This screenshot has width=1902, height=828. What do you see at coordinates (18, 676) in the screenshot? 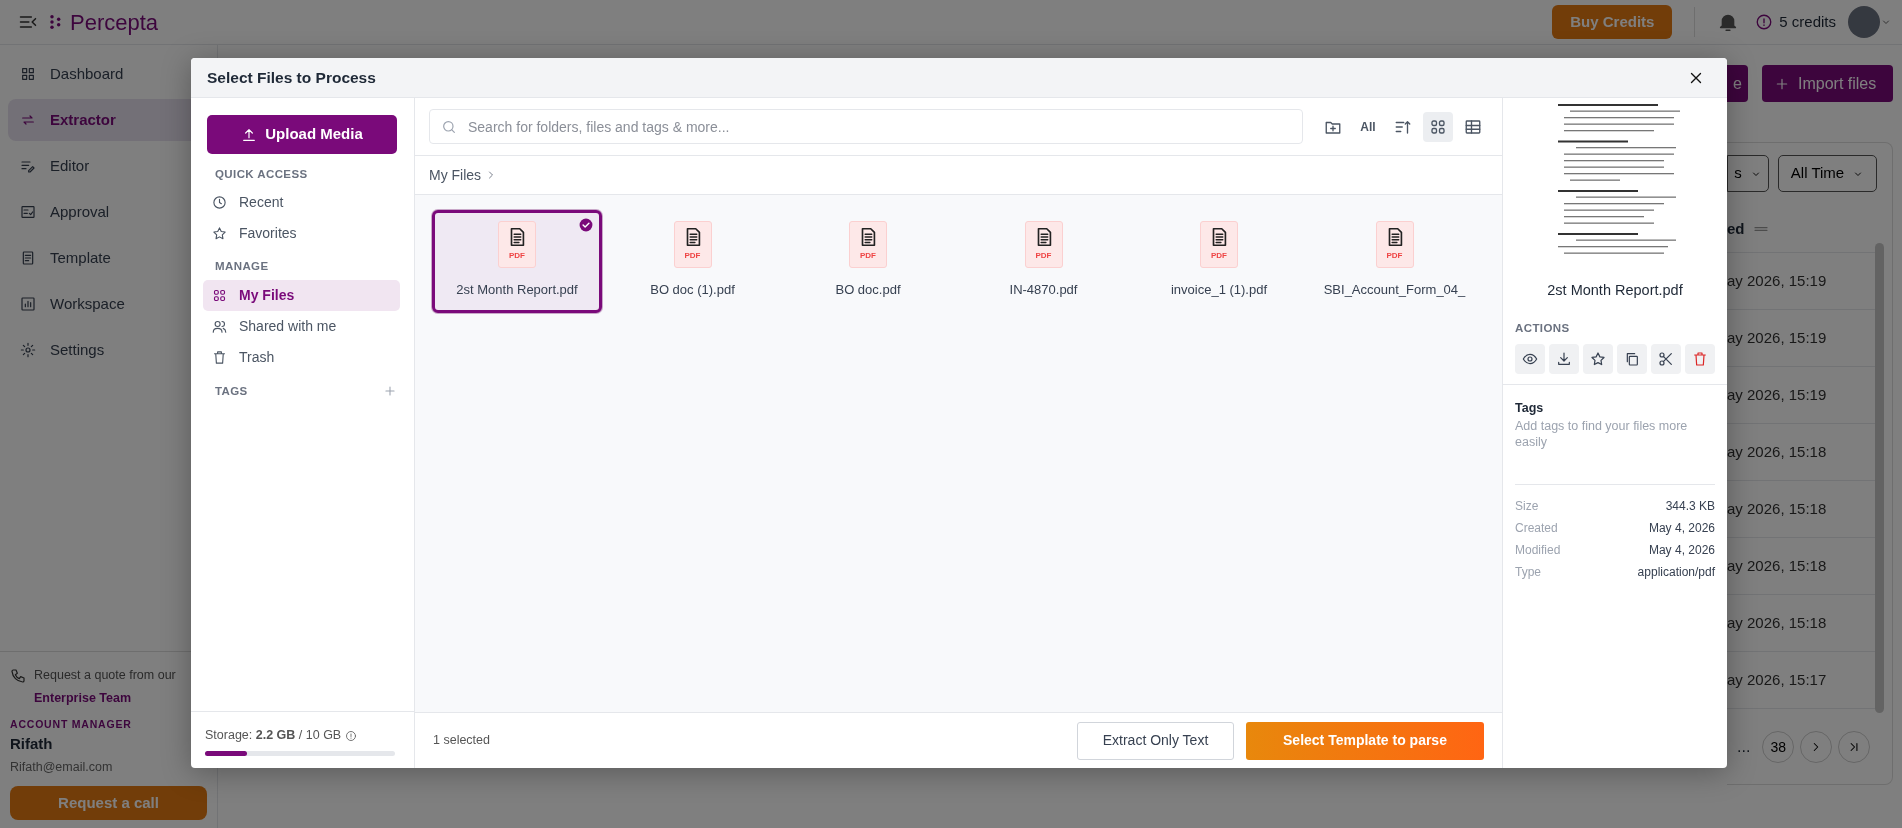
I see `phone-icon` at bounding box center [18, 676].